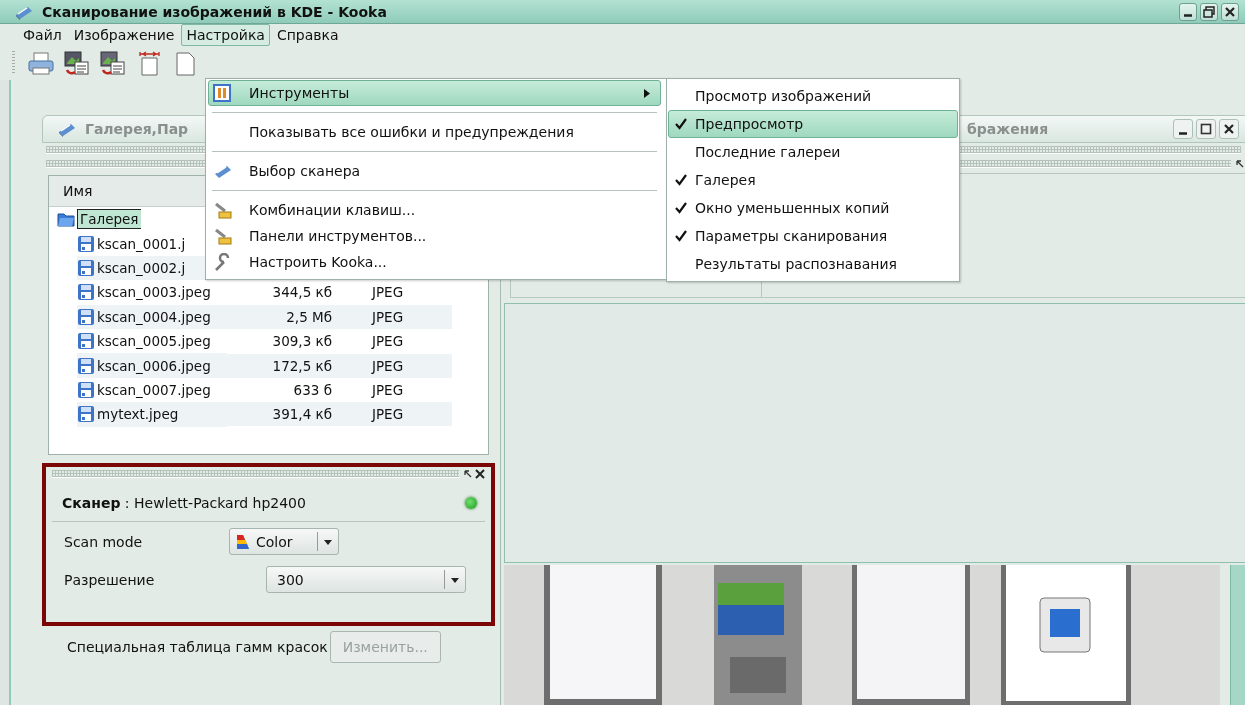 The image size is (1245, 705). I want to click on menu-item: Файл, so click(42, 35).